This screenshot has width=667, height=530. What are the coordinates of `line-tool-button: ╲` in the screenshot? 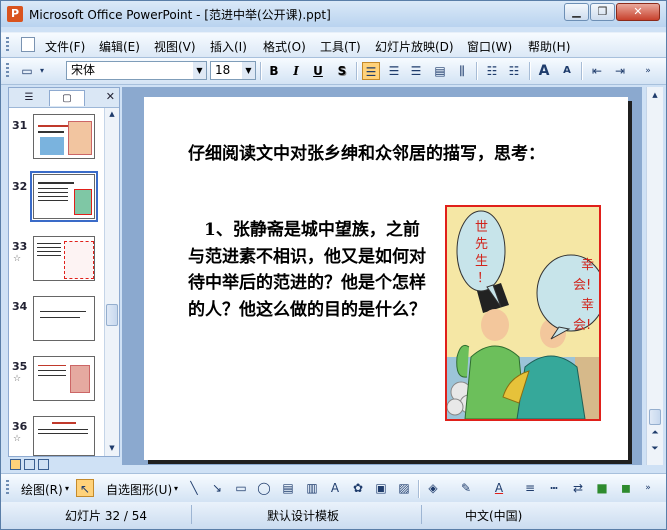 It's located at (194, 488).